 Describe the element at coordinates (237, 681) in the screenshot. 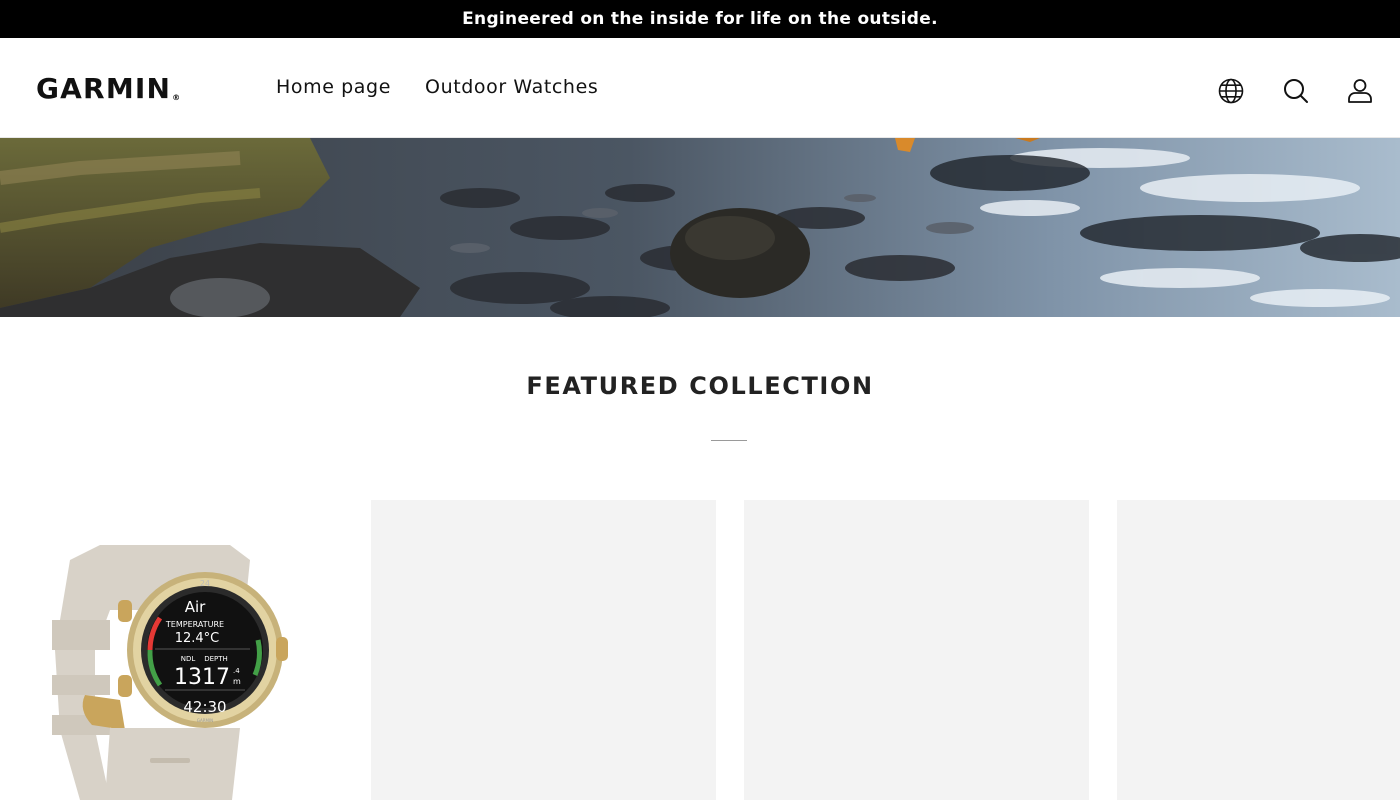

I see `watch-depth-unit: m` at that location.